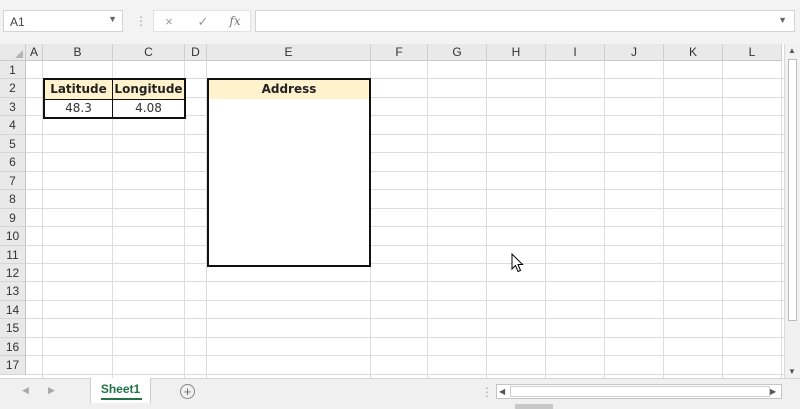 This screenshot has width=800, height=409. I want to click on row-header-1: 1, so click(13, 70).